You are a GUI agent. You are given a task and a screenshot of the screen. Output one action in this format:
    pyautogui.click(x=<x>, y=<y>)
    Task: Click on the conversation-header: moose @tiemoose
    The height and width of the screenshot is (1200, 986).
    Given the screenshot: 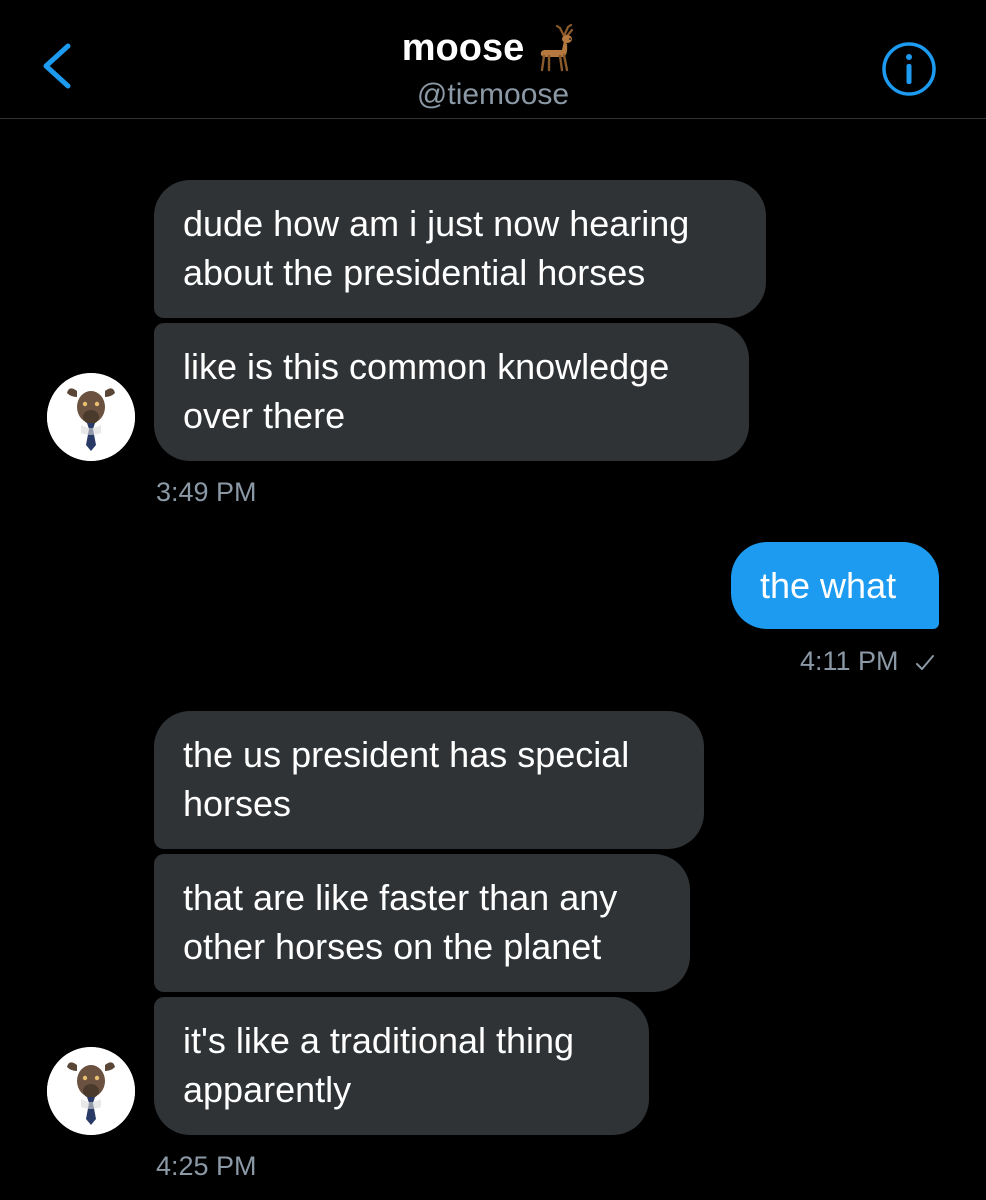 What is the action you would take?
    pyautogui.click(x=493, y=59)
    